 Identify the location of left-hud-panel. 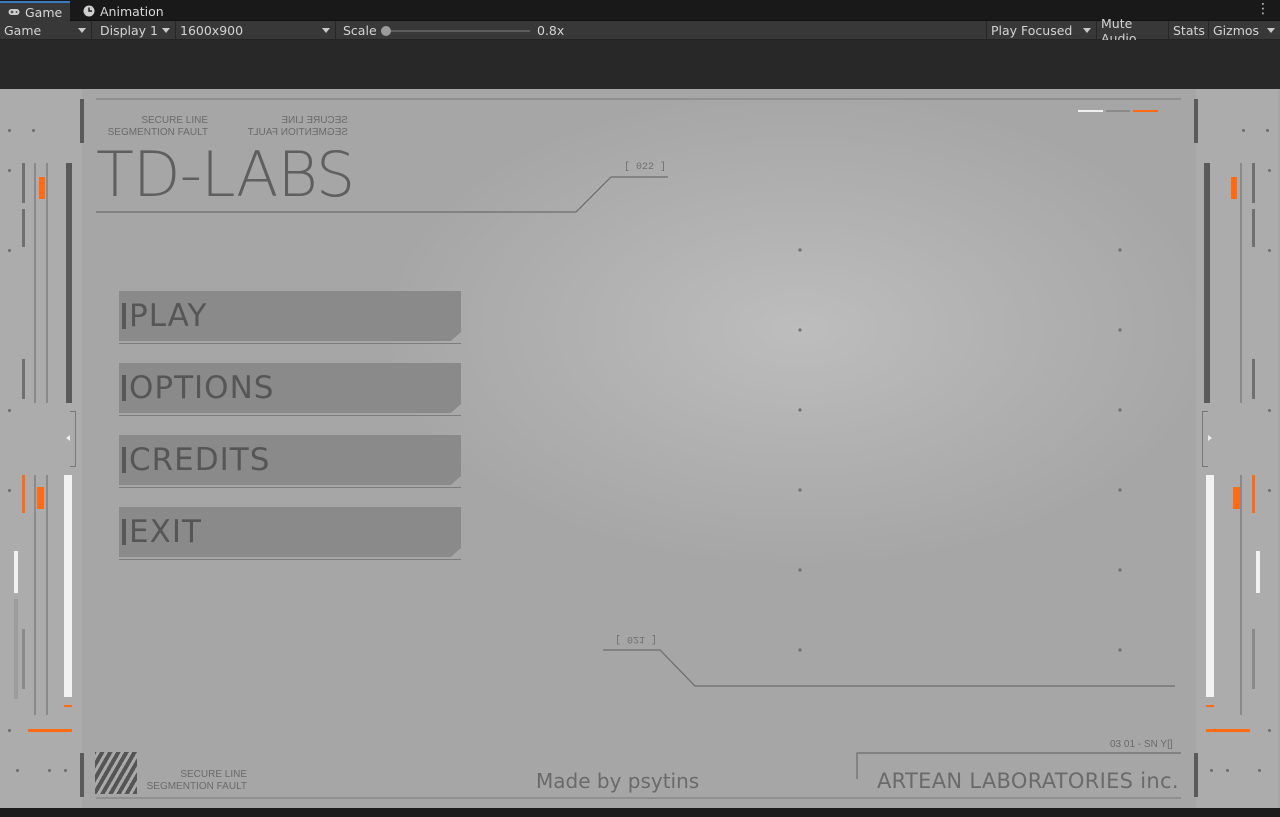
(42, 448).